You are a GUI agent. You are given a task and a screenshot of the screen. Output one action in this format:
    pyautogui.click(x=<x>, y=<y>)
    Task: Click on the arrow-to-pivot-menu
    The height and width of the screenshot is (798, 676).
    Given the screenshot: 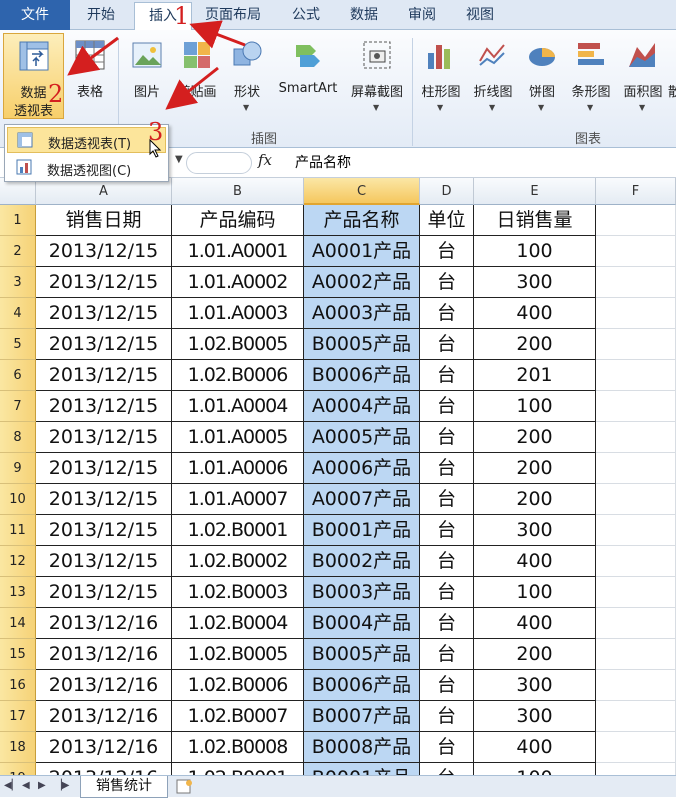 What is the action you would take?
    pyautogui.click(x=192, y=88)
    